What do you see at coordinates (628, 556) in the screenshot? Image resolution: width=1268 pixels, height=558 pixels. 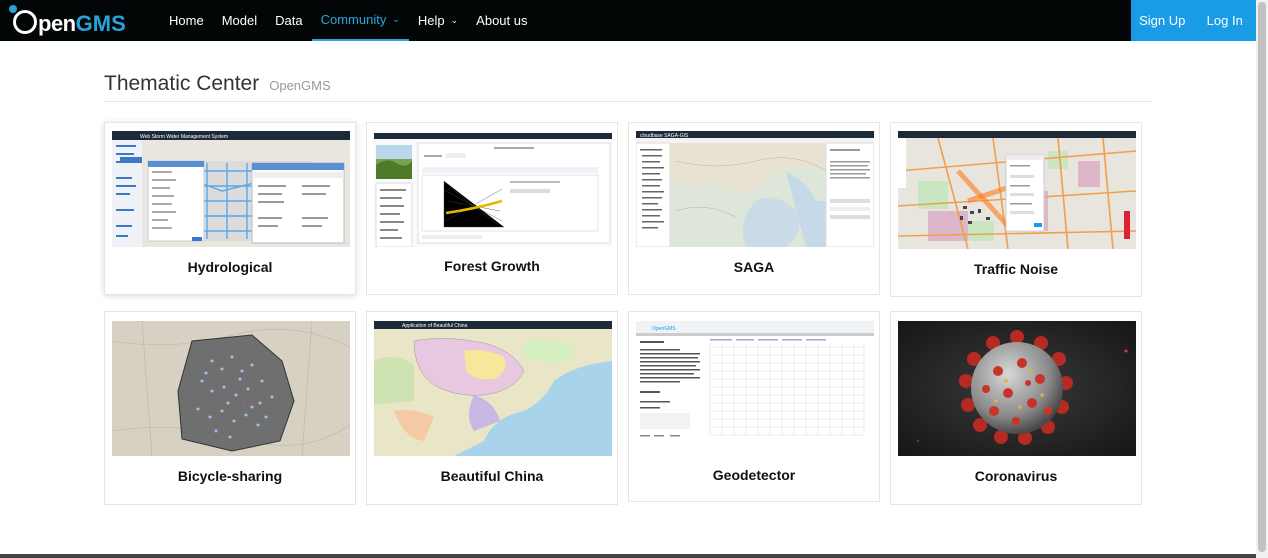 I see `footer-divider` at bounding box center [628, 556].